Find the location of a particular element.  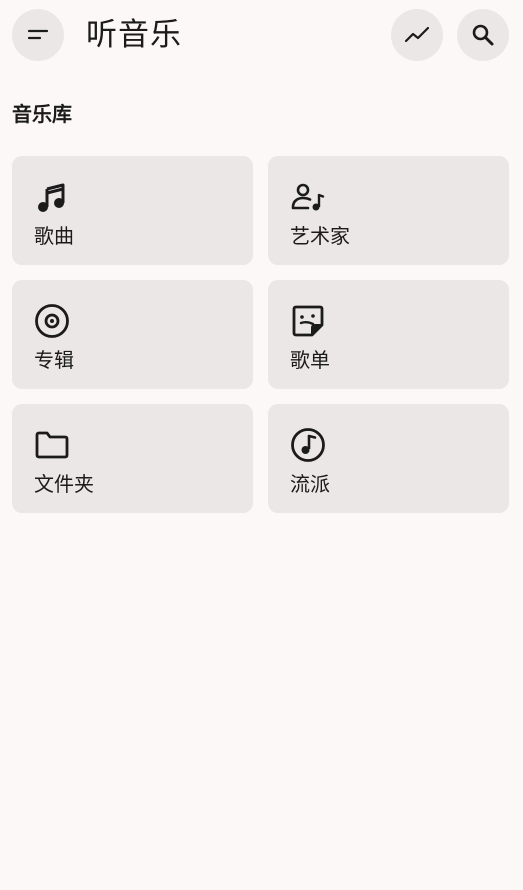

artist-icon is located at coordinates (308, 197).